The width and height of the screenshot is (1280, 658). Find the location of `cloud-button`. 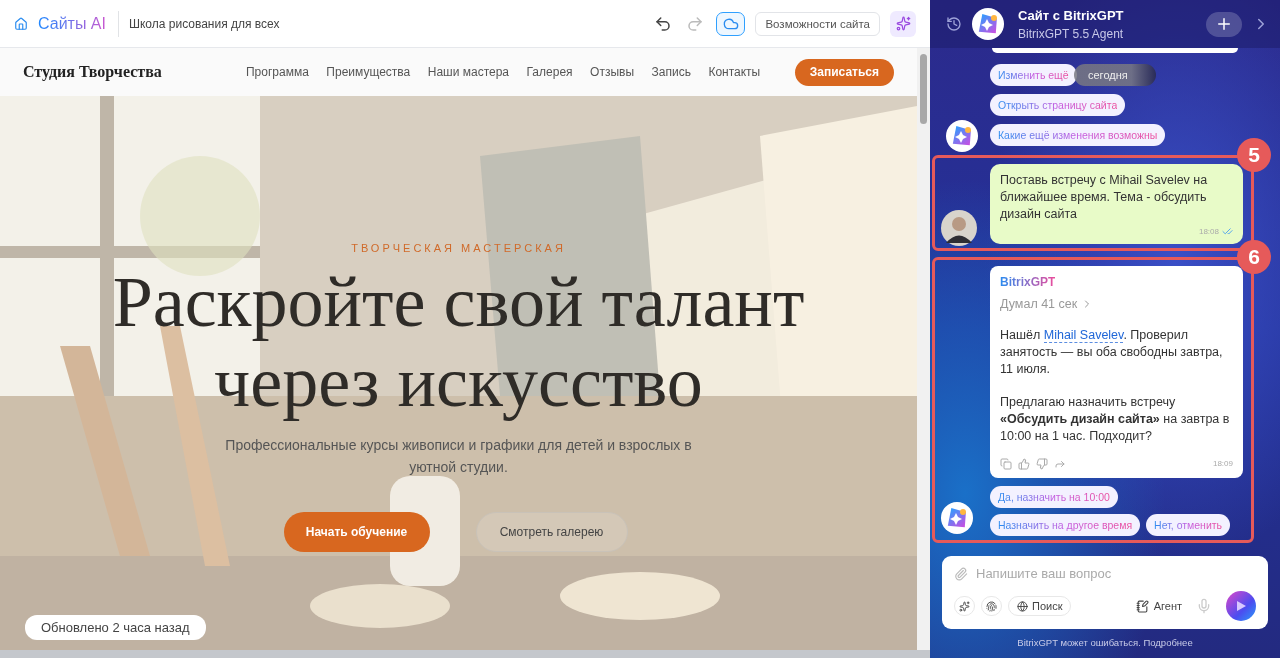

cloud-button is located at coordinates (731, 23).